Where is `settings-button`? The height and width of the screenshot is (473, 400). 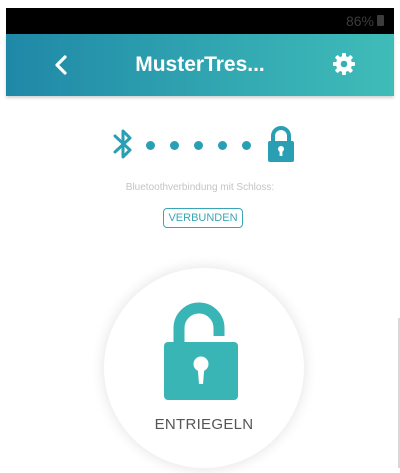 settings-button is located at coordinates (344, 64).